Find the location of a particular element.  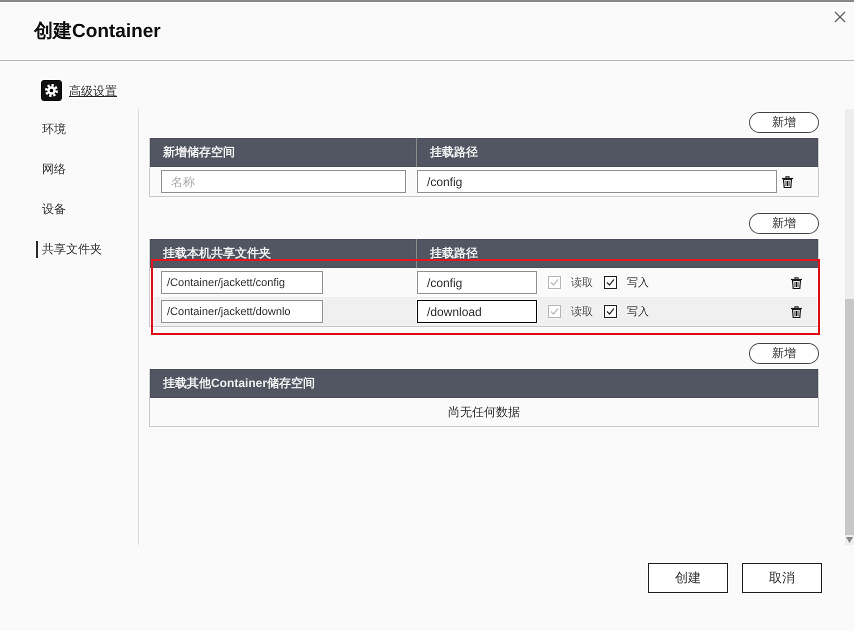

sidebar-item: 设备 is located at coordinates (54, 209).